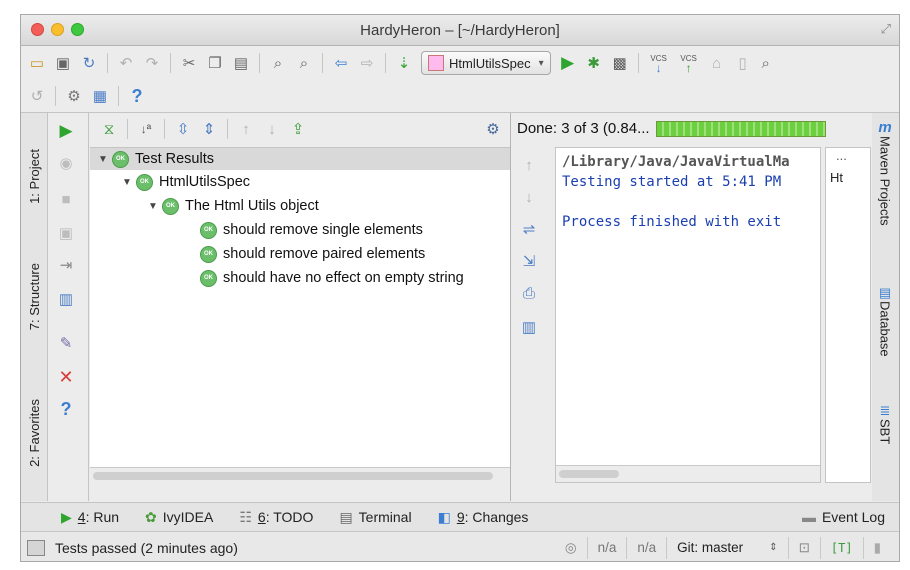 The height and width of the screenshot is (570, 910). What do you see at coordinates (209, 129) in the screenshot?
I see `collapse-all-icon: ⇕` at bounding box center [209, 129].